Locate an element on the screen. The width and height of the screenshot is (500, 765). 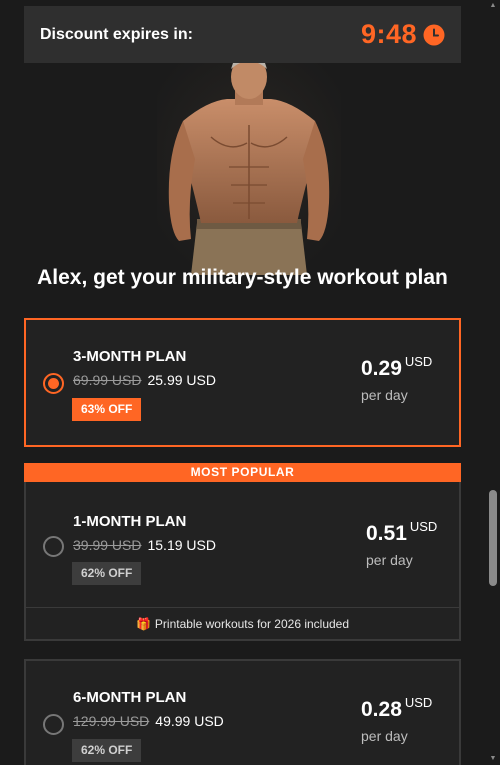
scrollbar-thumb is located at coordinates (493, 538).